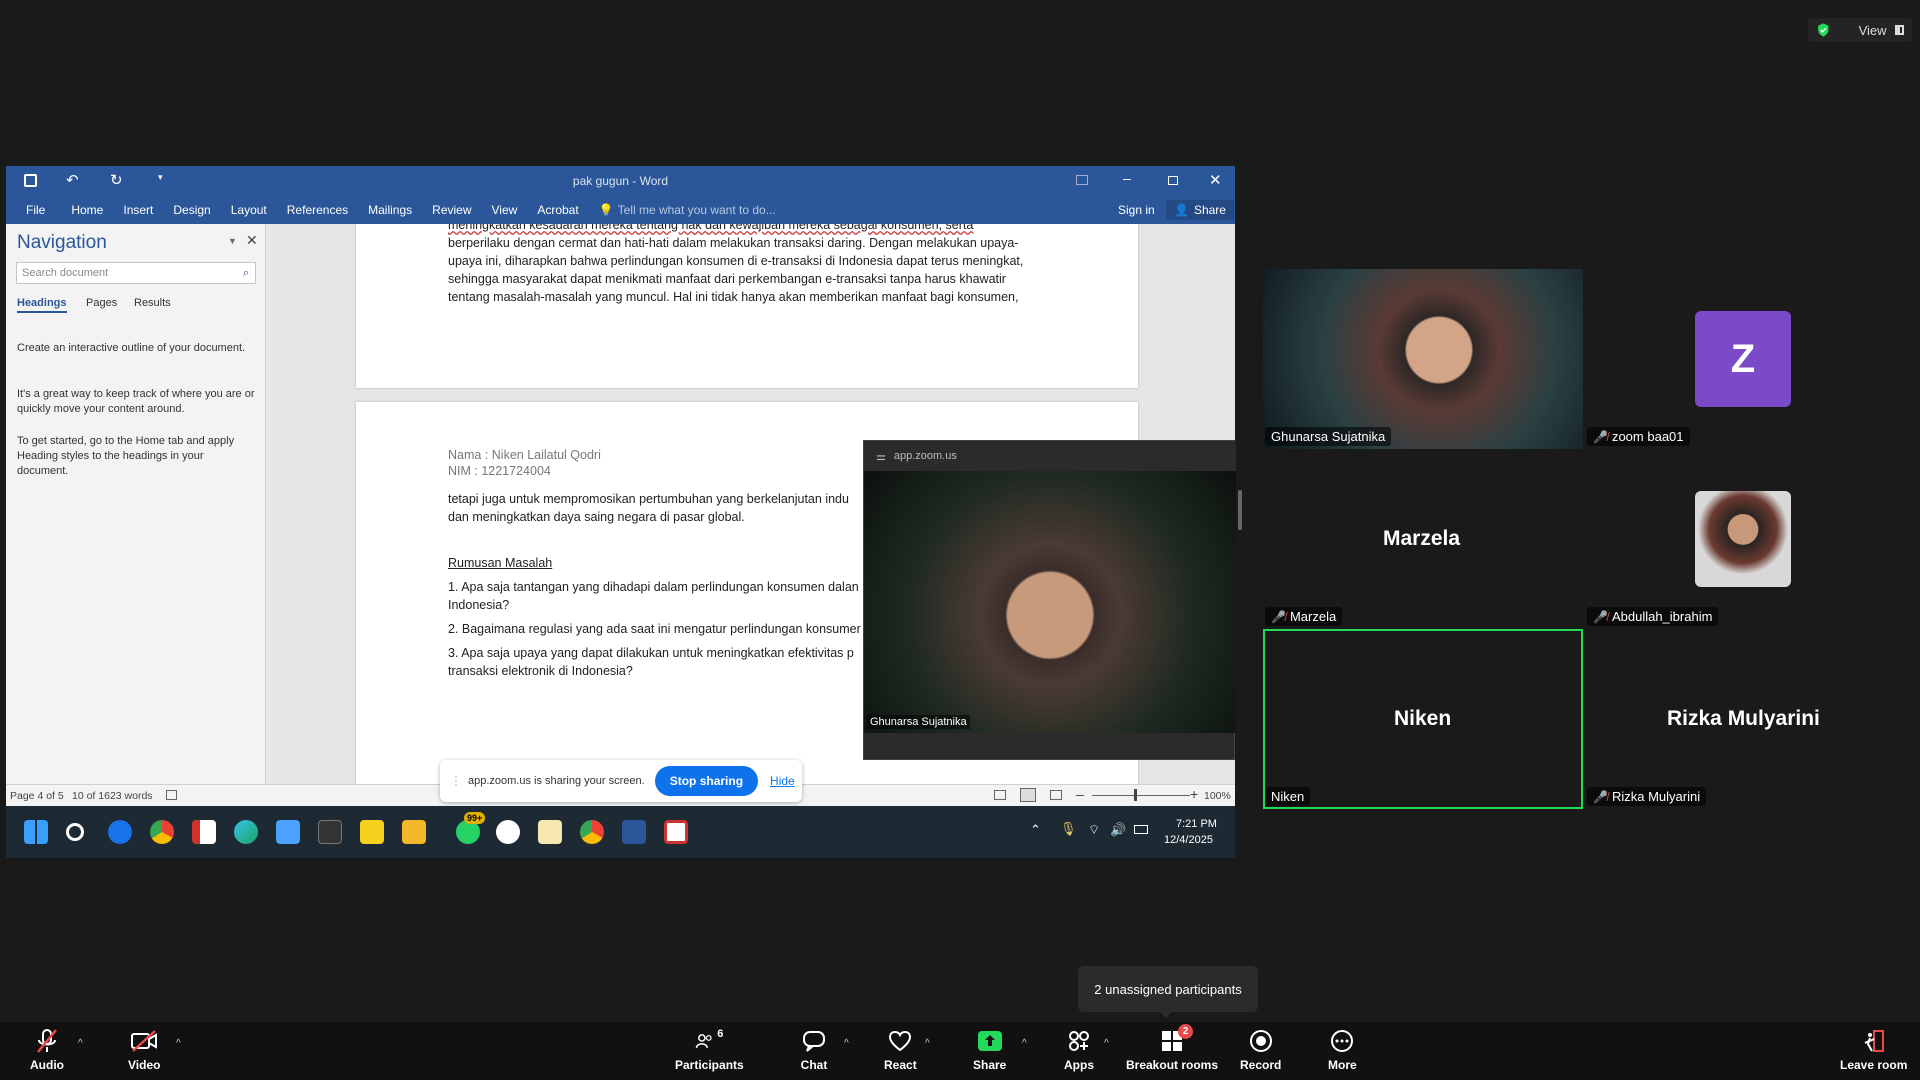 This screenshot has height=1080, width=1920. I want to click on zoom-slider, so click(1141, 795).